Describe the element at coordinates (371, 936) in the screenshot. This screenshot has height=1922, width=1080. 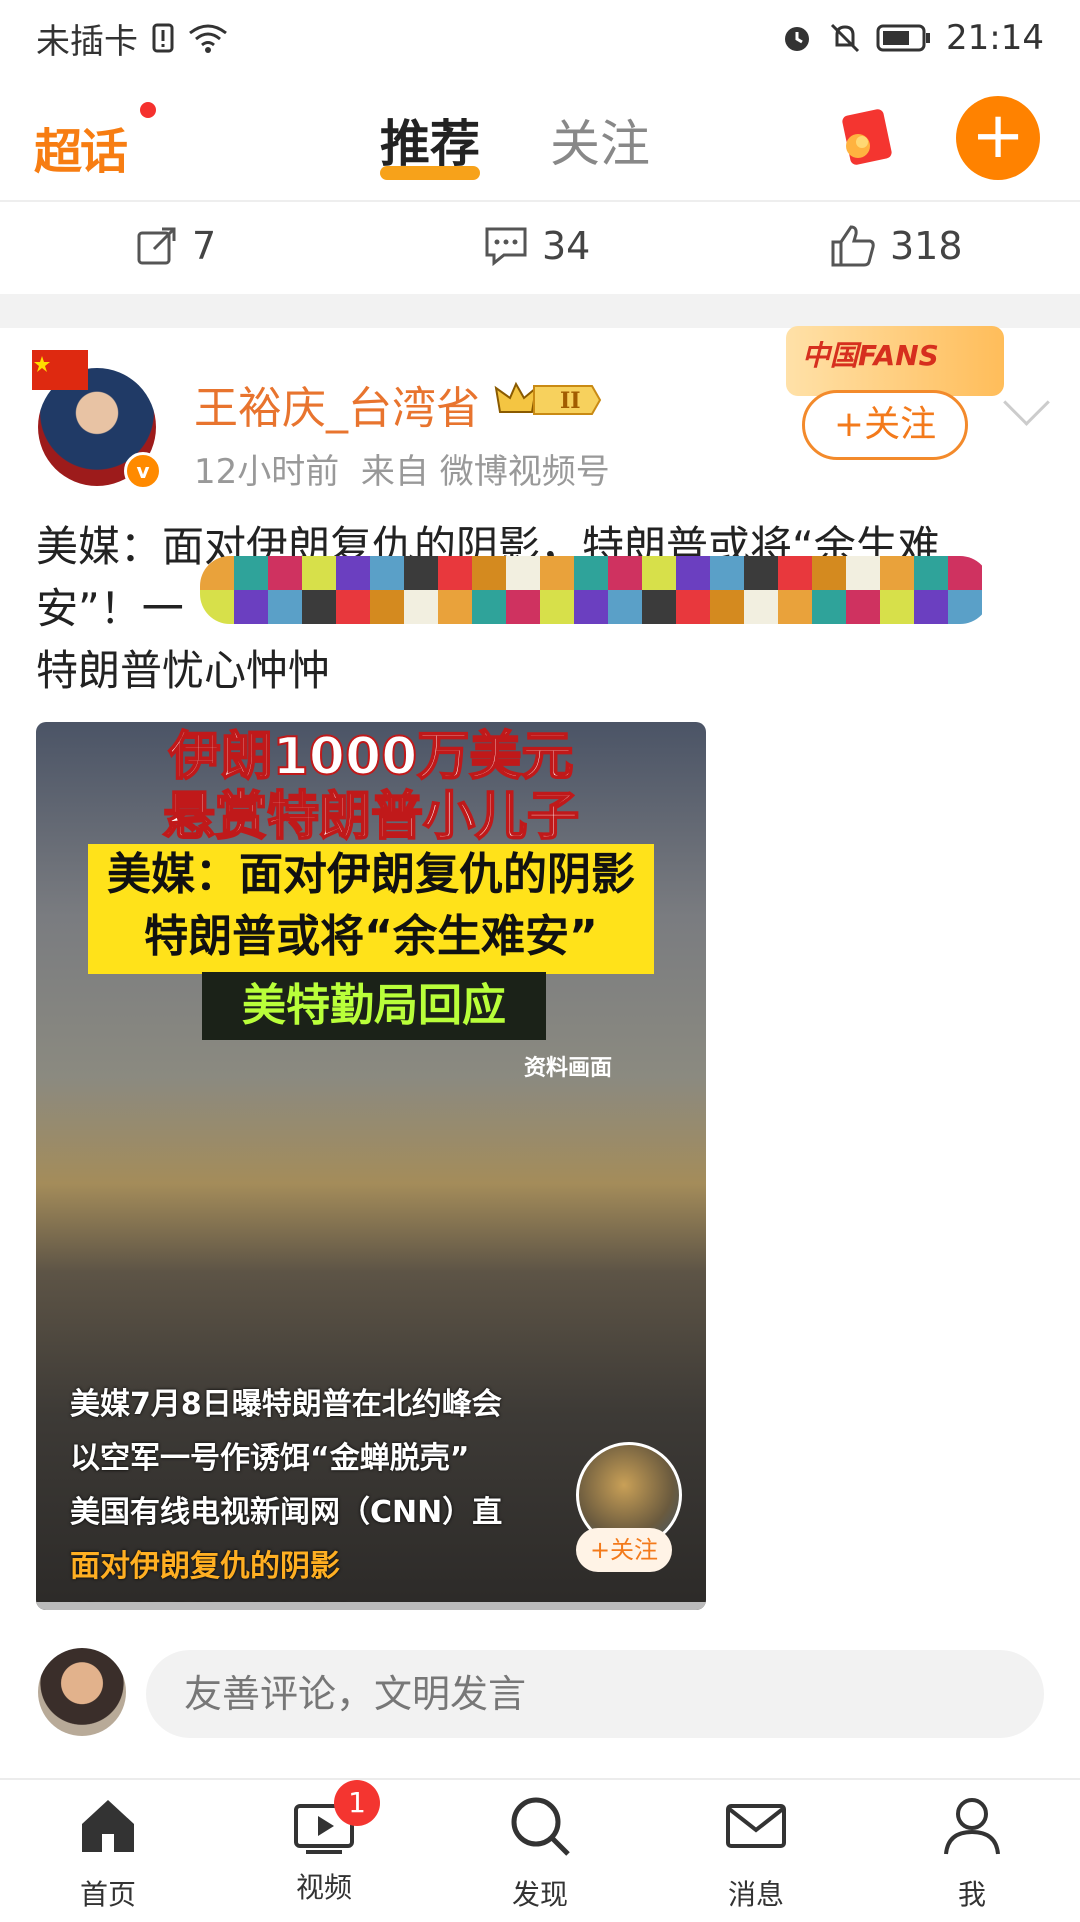
I see `media-headline-2: 特朗普或将“余生难安”` at that location.